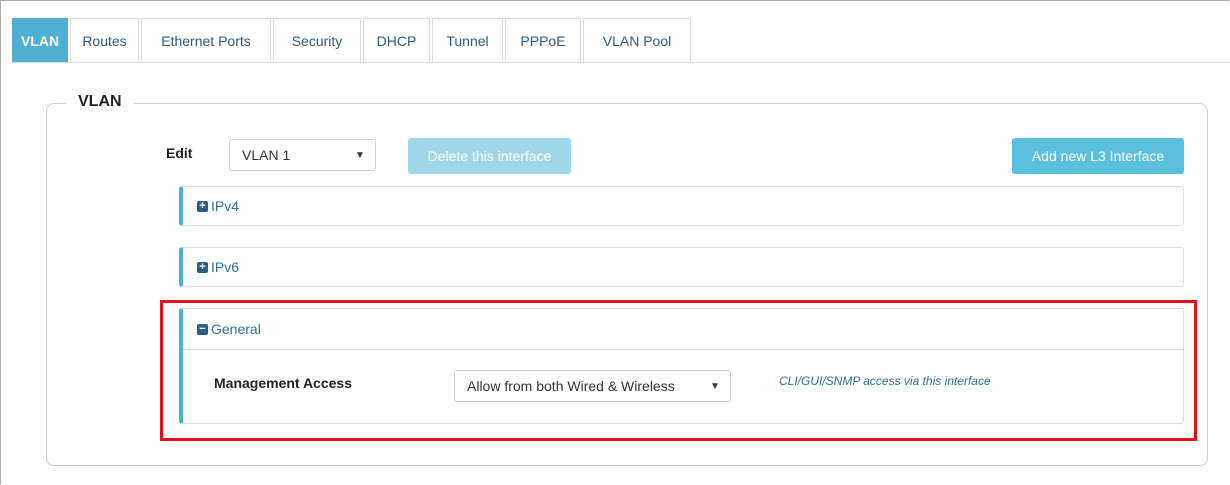  What do you see at coordinates (396, 40) in the screenshot?
I see `tab-dhcp: DHCP` at bounding box center [396, 40].